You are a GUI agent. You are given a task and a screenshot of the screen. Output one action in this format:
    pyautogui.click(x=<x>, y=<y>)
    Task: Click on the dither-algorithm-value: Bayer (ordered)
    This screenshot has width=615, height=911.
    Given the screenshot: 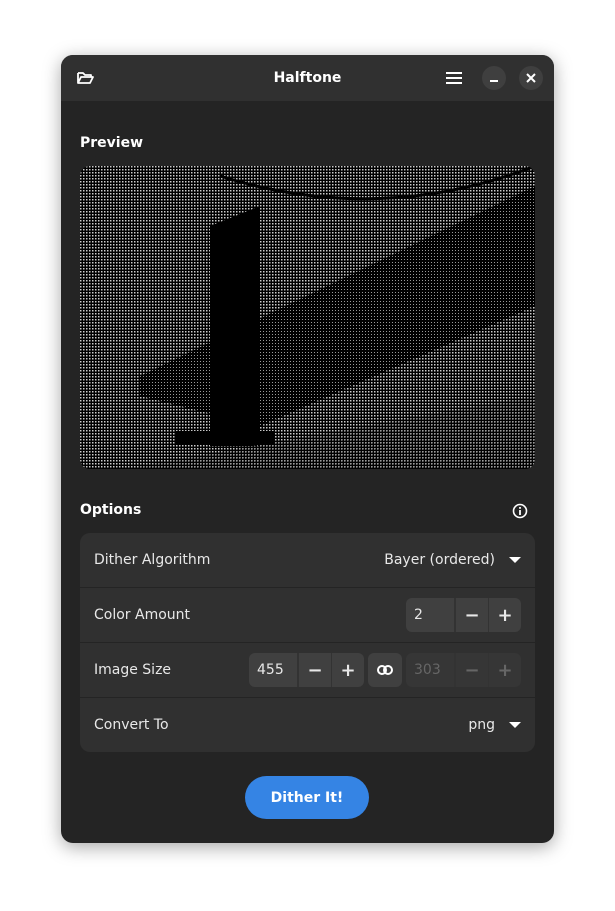 What is the action you would take?
    pyautogui.click(x=439, y=560)
    